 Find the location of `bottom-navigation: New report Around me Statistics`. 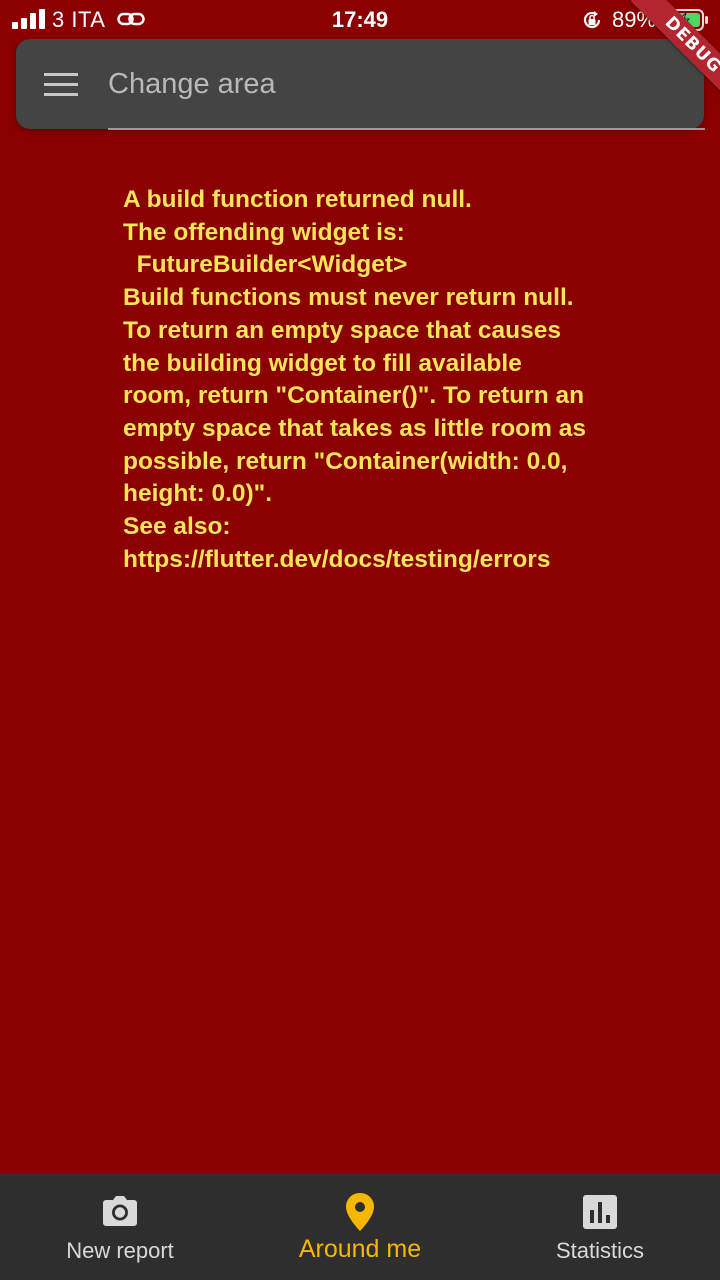

bottom-navigation: New report Around me Statistics is located at coordinates (360, 1226).